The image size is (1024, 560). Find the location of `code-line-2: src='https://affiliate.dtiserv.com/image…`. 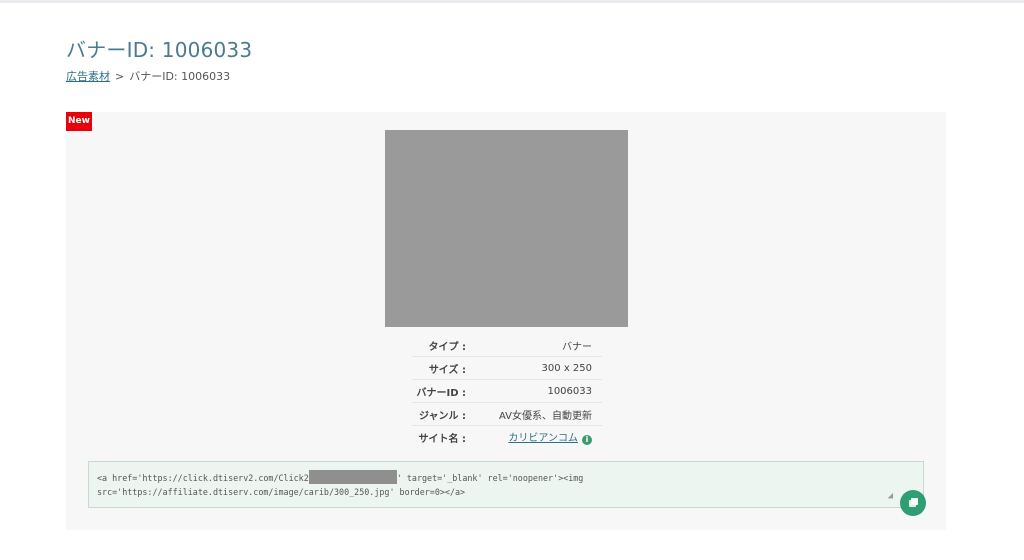

code-line-2: src='https://affiliate.dtiserv.com/image… is located at coordinates (281, 492).